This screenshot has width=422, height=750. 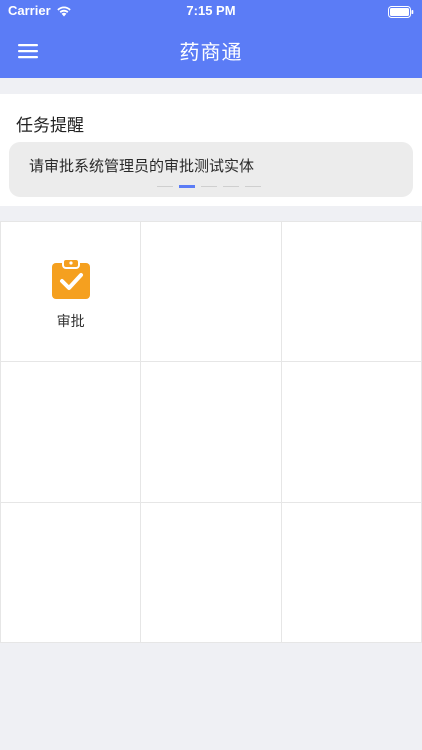 I want to click on grid-item-approval: 审批, so click(x=71, y=292).